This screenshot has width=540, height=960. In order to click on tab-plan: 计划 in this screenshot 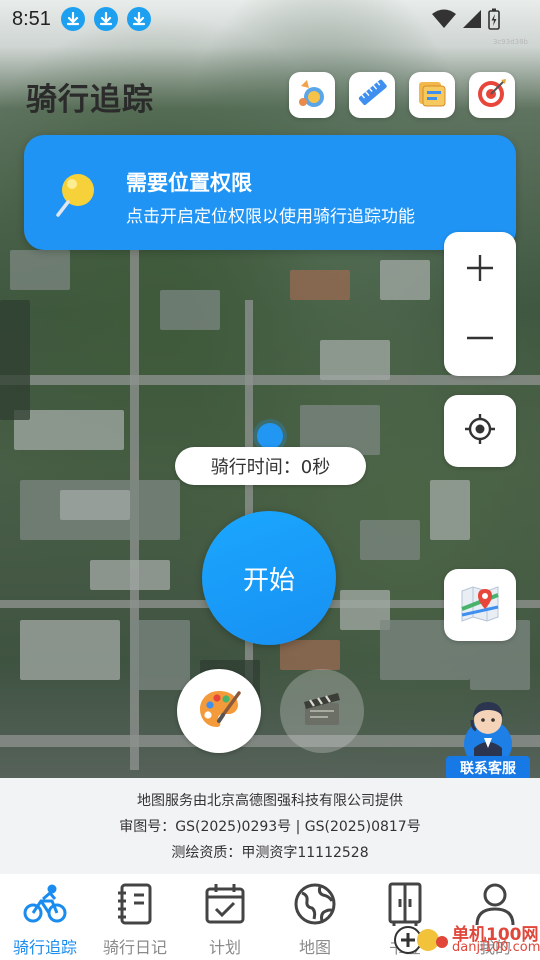, I will do `click(225, 917)`.